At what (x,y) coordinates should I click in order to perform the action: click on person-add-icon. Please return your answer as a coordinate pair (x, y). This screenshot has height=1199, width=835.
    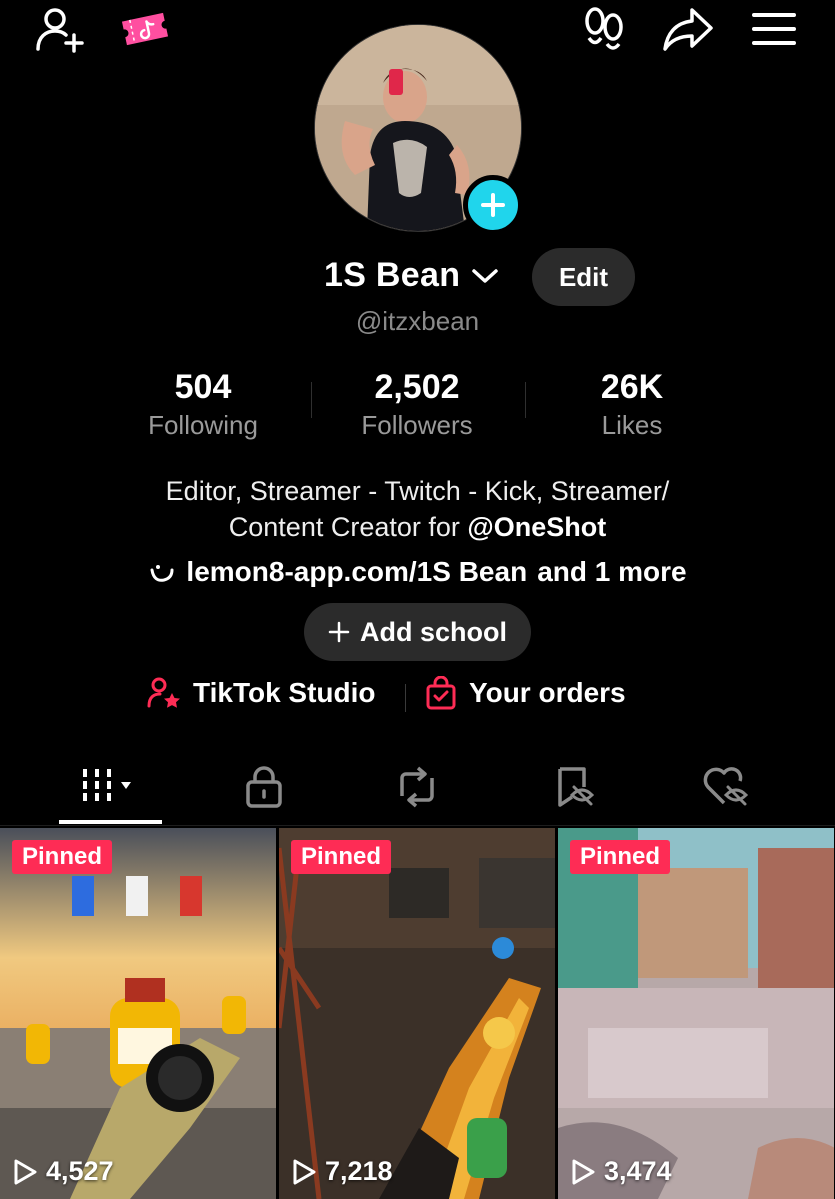
    Looking at the image, I should click on (60, 30).